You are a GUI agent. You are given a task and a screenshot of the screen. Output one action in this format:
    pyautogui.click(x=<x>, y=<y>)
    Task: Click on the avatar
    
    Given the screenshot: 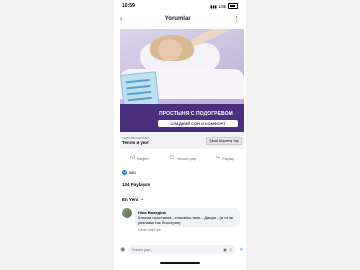 What is the action you would take?
    pyautogui.click(x=127, y=213)
    